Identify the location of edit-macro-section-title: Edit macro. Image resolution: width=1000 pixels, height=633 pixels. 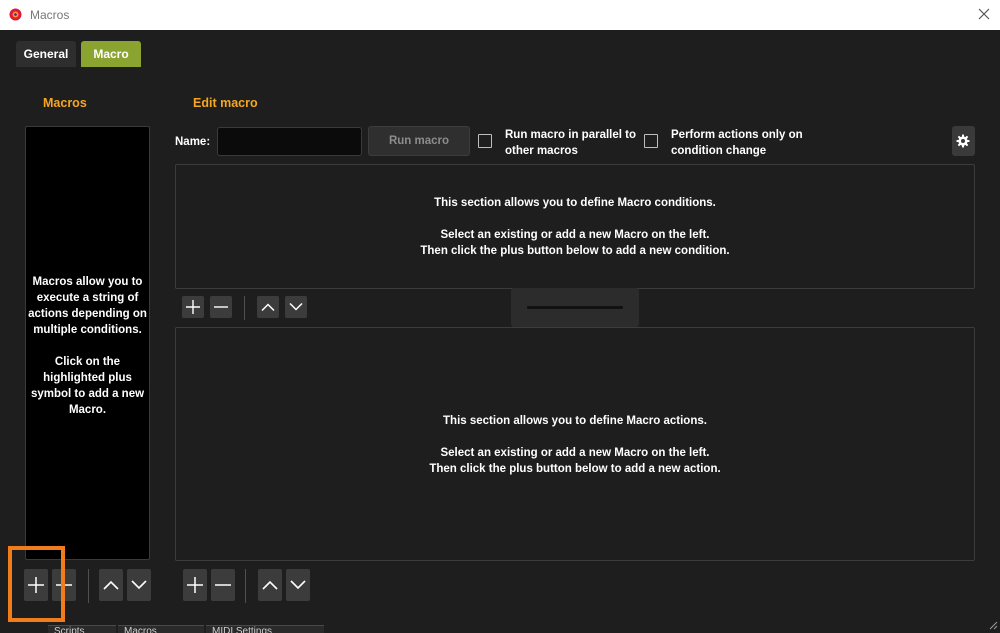
(225, 103).